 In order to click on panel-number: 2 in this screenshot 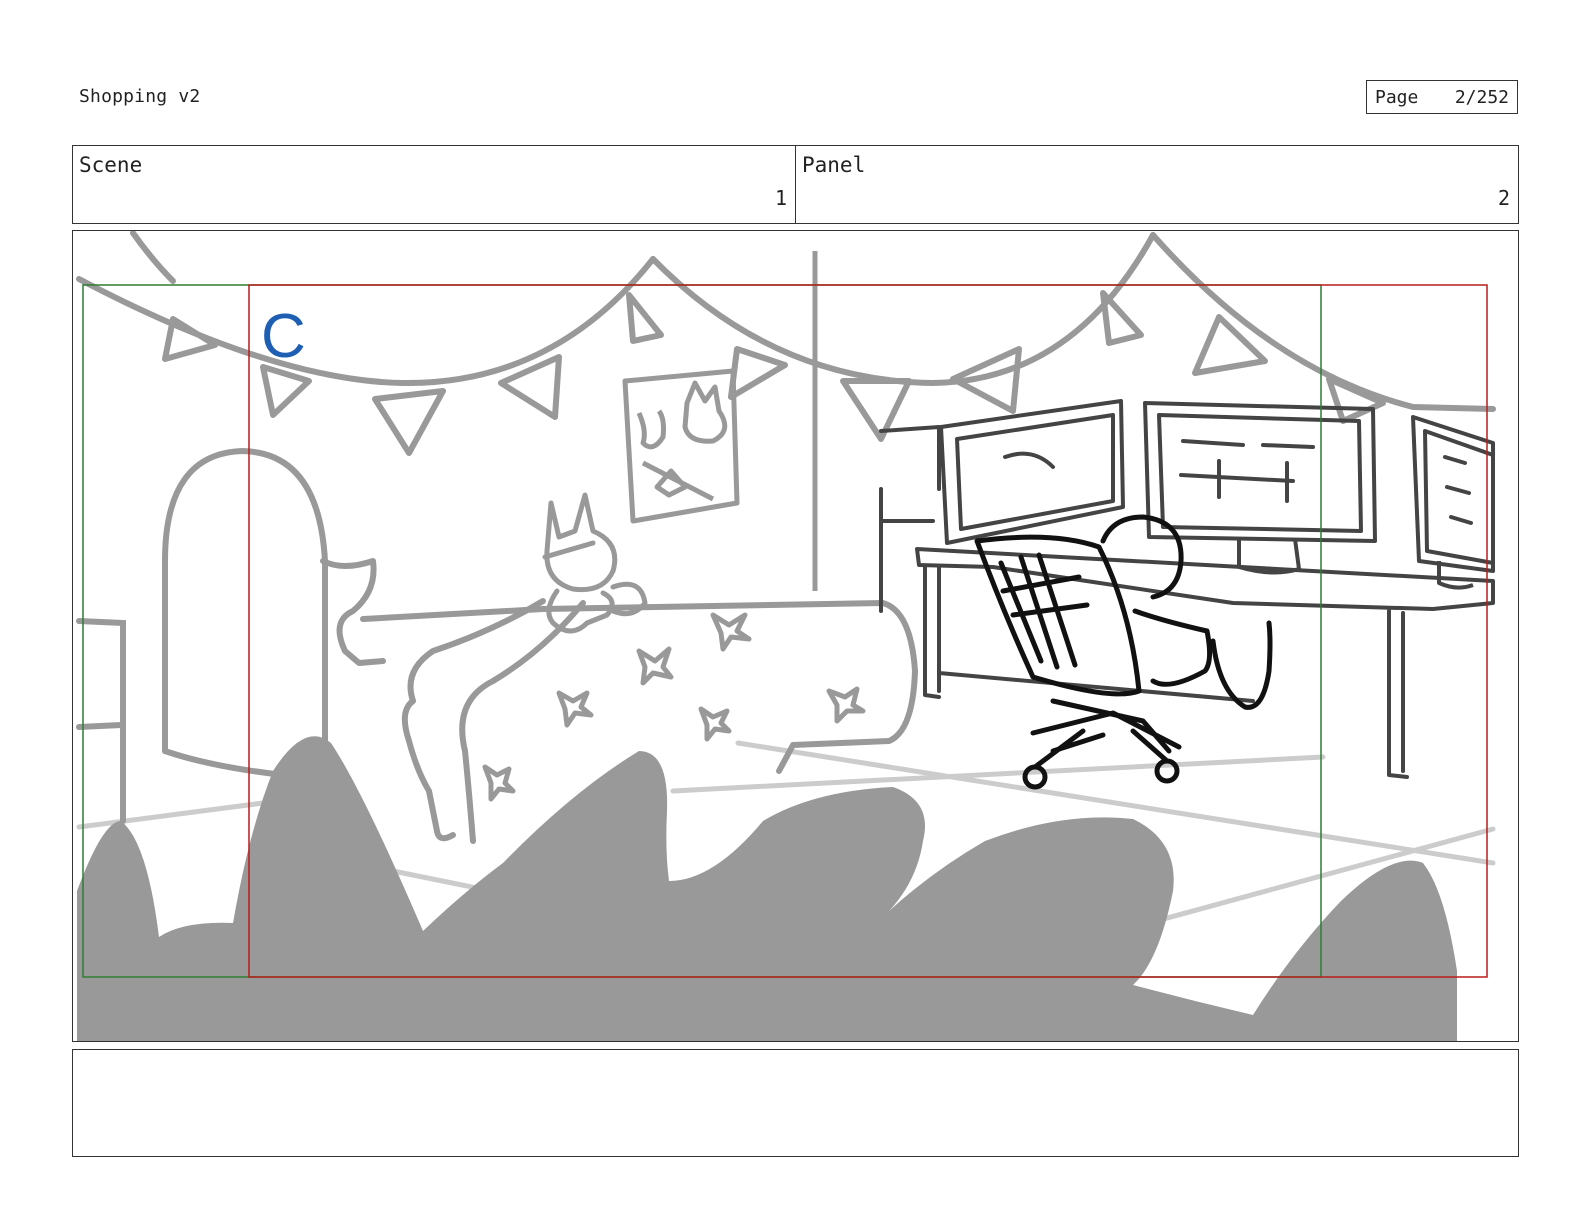, I will do `click(1503, 198)`.